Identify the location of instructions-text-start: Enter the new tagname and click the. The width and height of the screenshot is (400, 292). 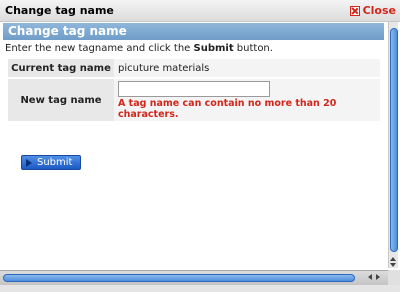
(99, 48).